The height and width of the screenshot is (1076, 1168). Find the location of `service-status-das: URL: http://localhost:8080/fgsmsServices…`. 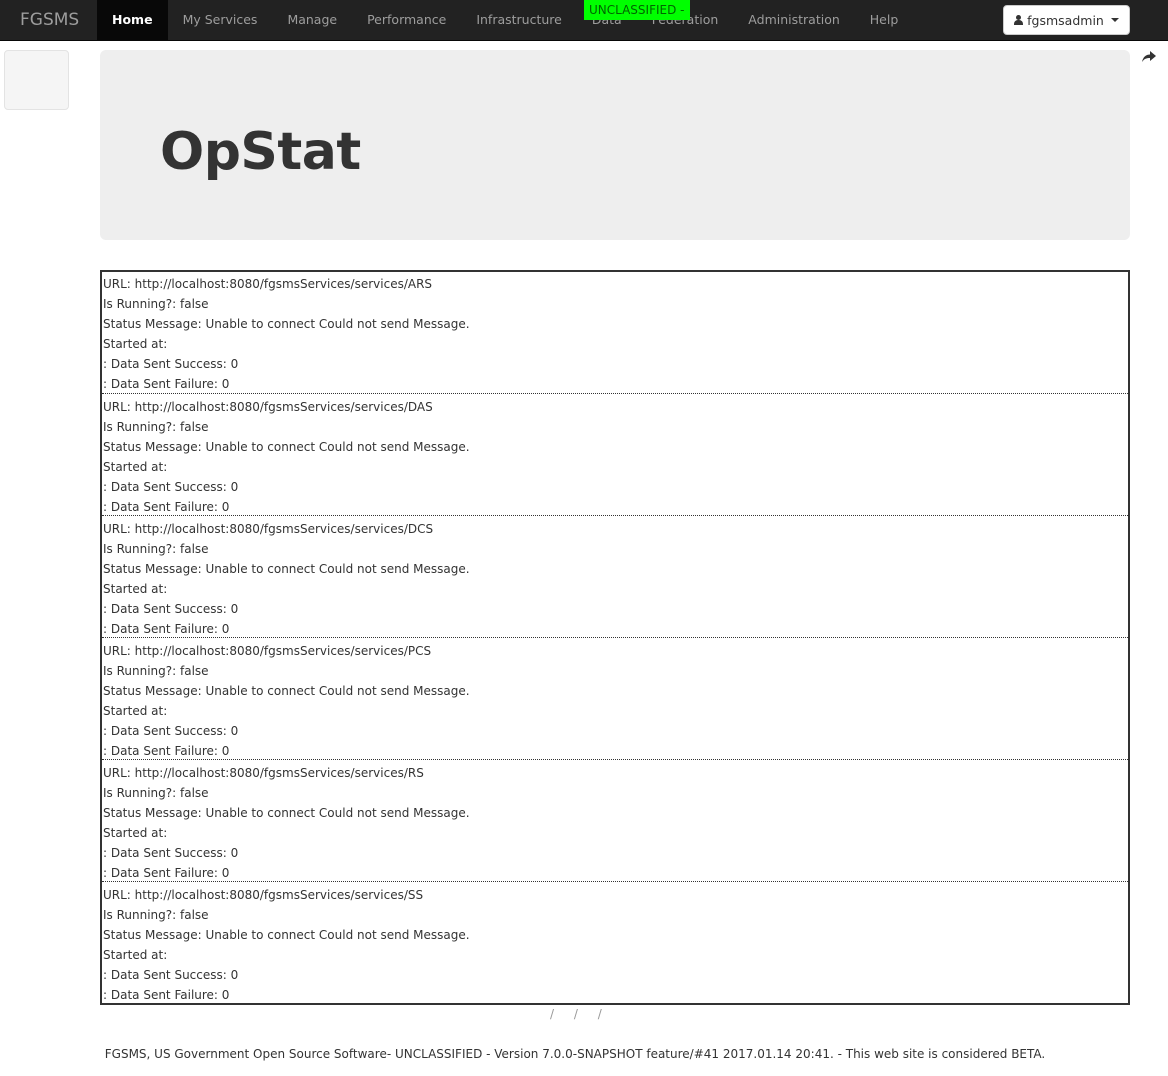

service-status-das: URL: http://localhost:8080/fgsmsServices… is located at coordinates (615, 454).